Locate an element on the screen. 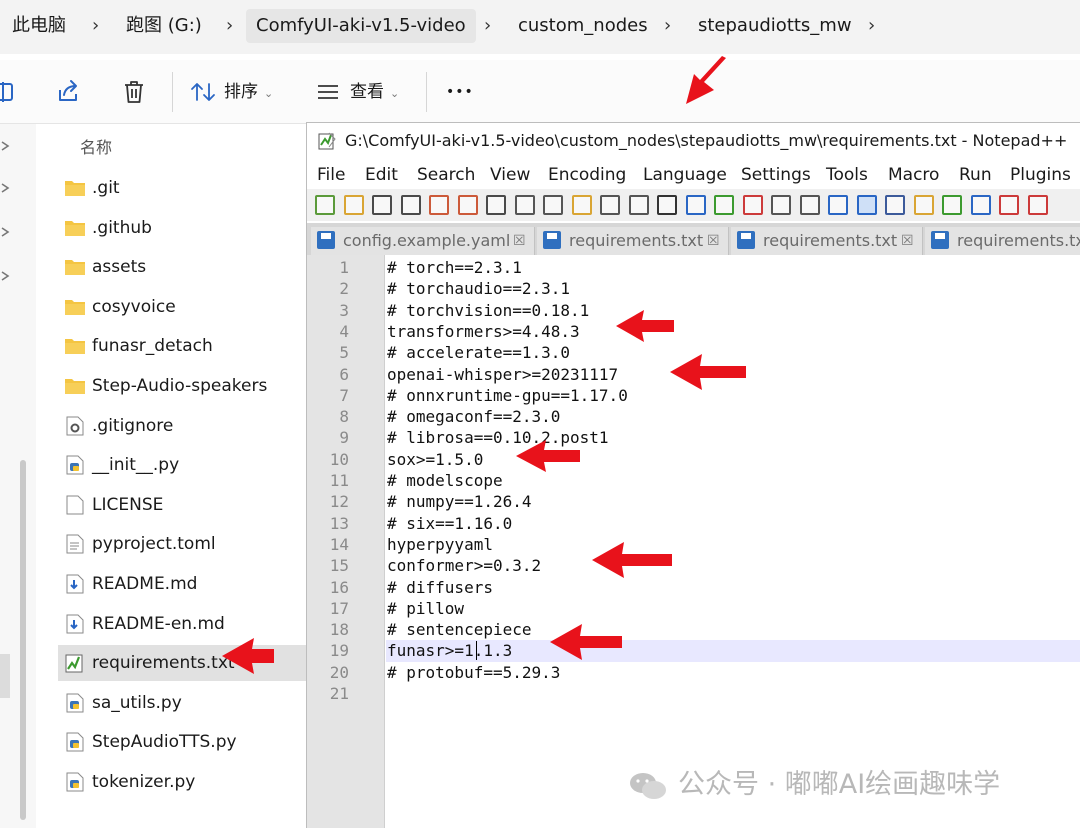 Image resolution: width=1080 pixels, height=828 pixels. sync-vertical-icon is located at coordinates (781, 205).